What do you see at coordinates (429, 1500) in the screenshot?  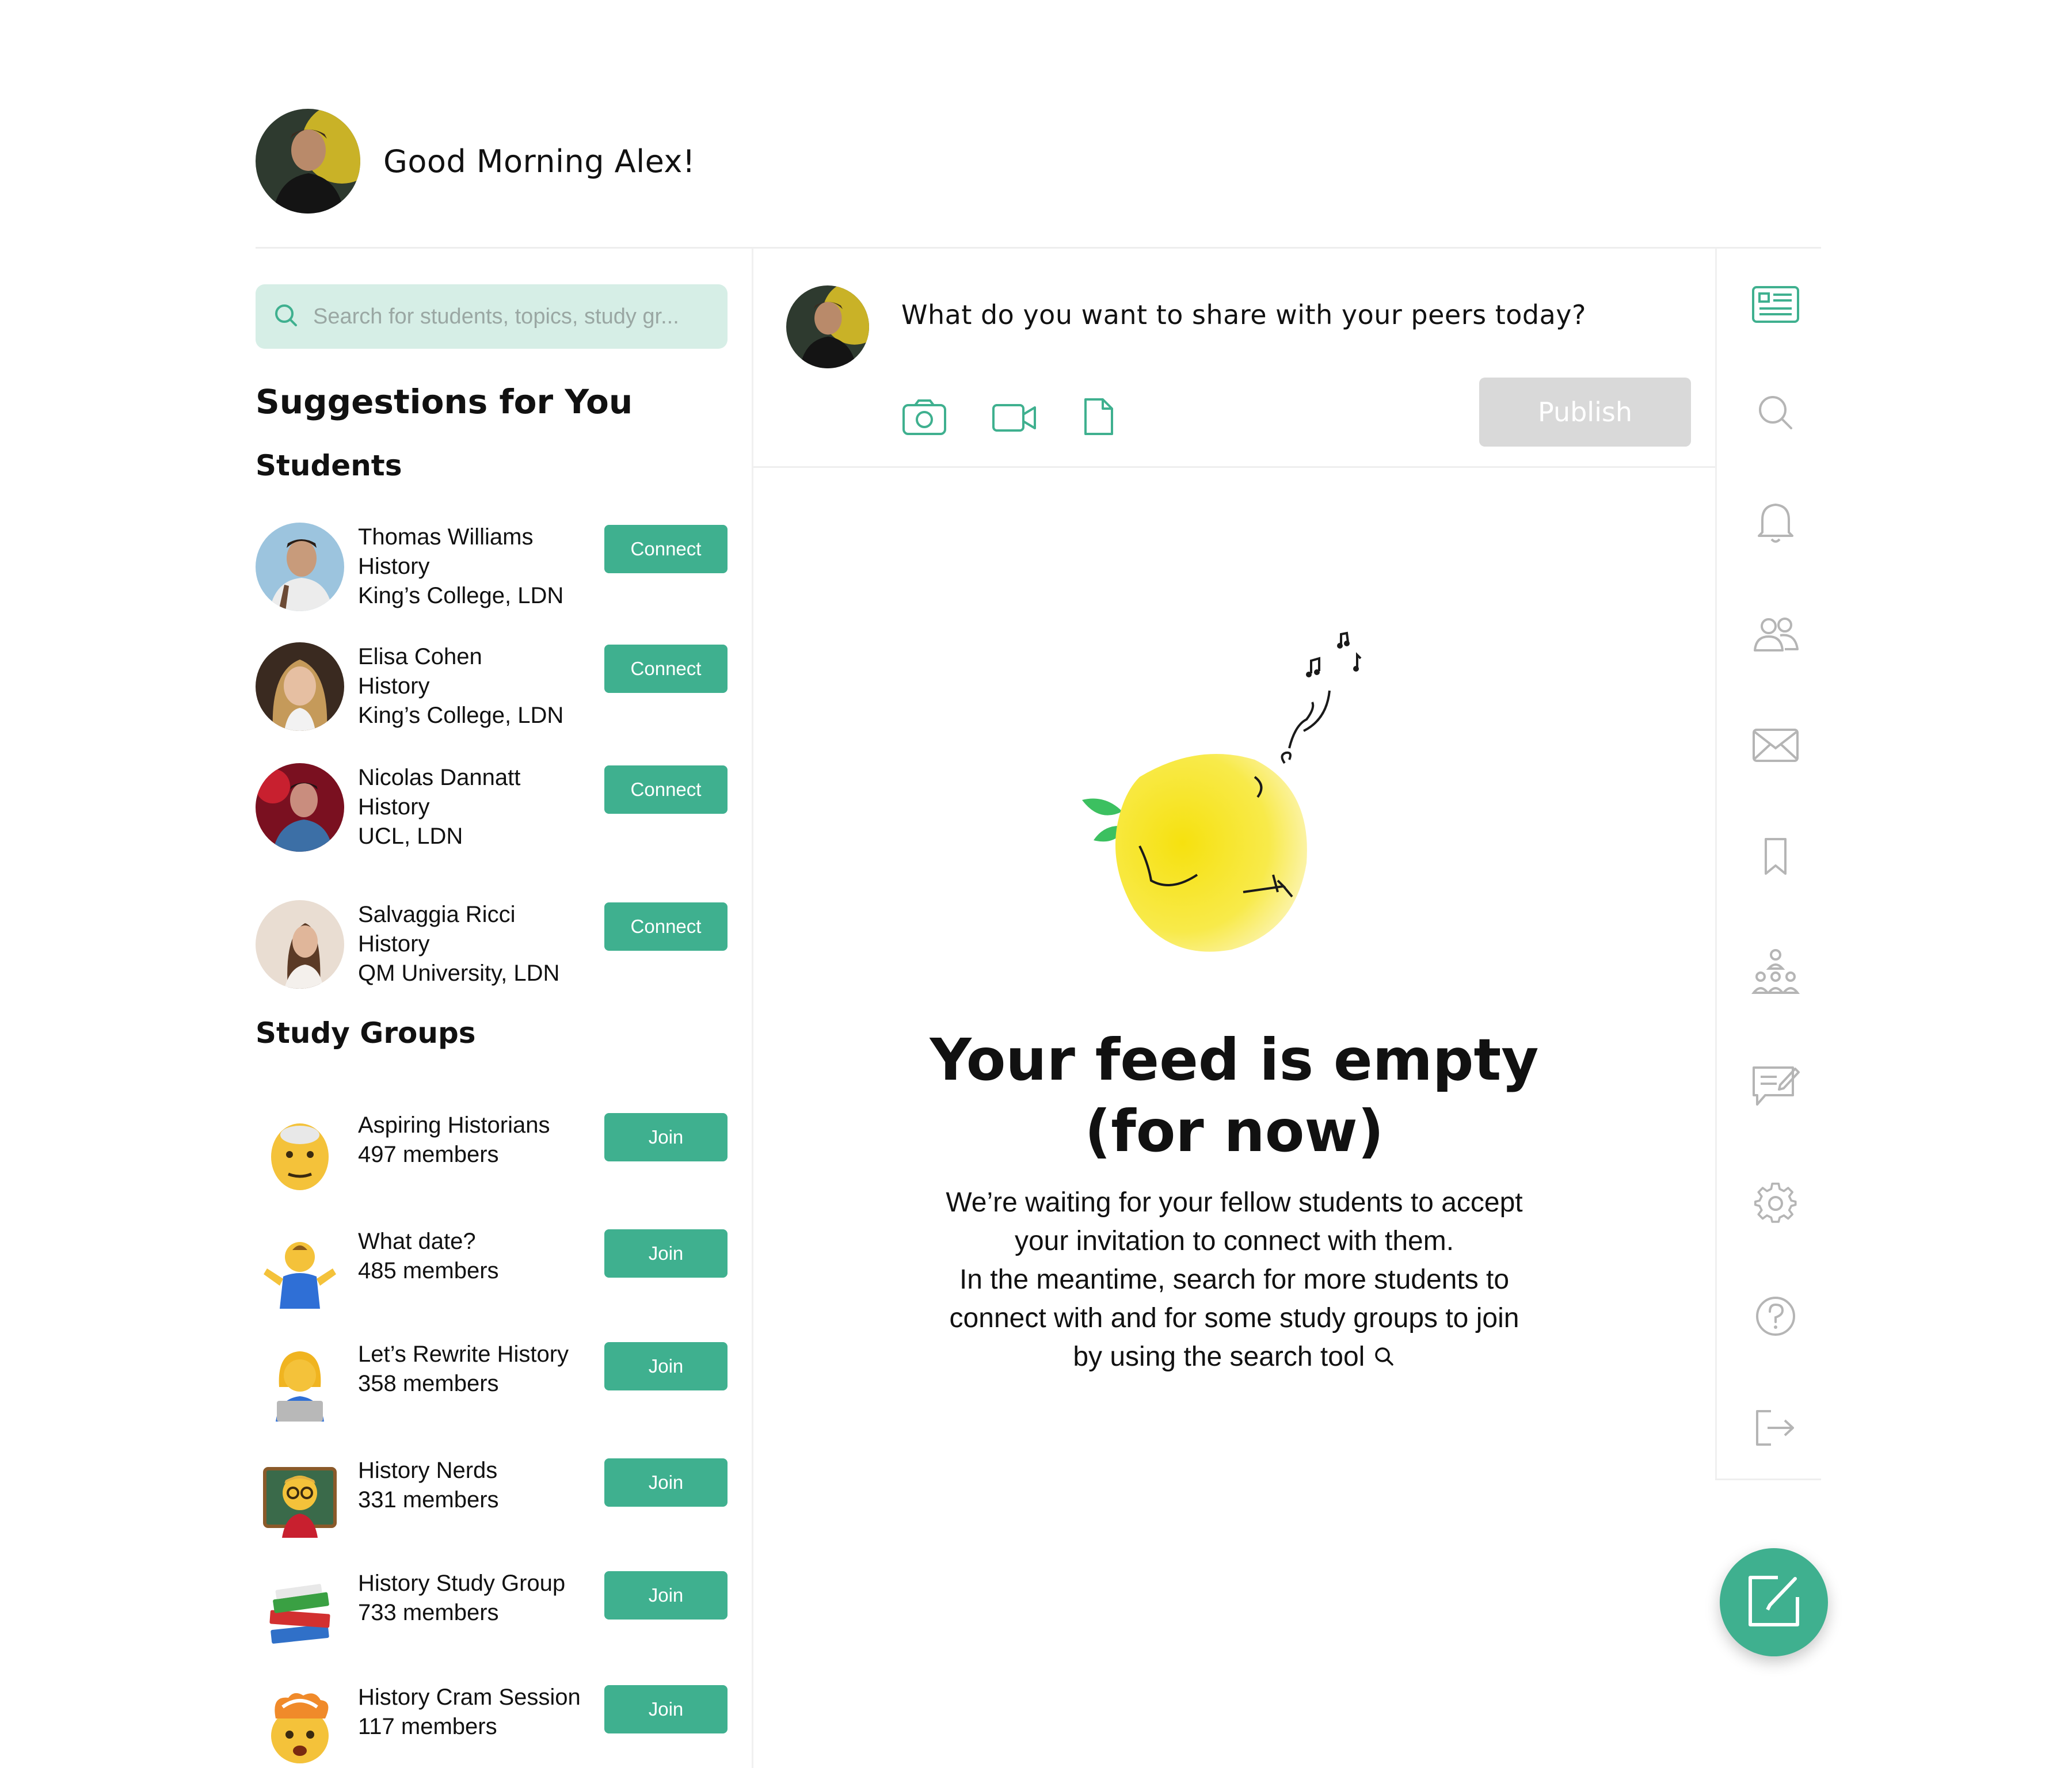 I see `study-group-members: 331 members` at bounding box center [429, 1500].